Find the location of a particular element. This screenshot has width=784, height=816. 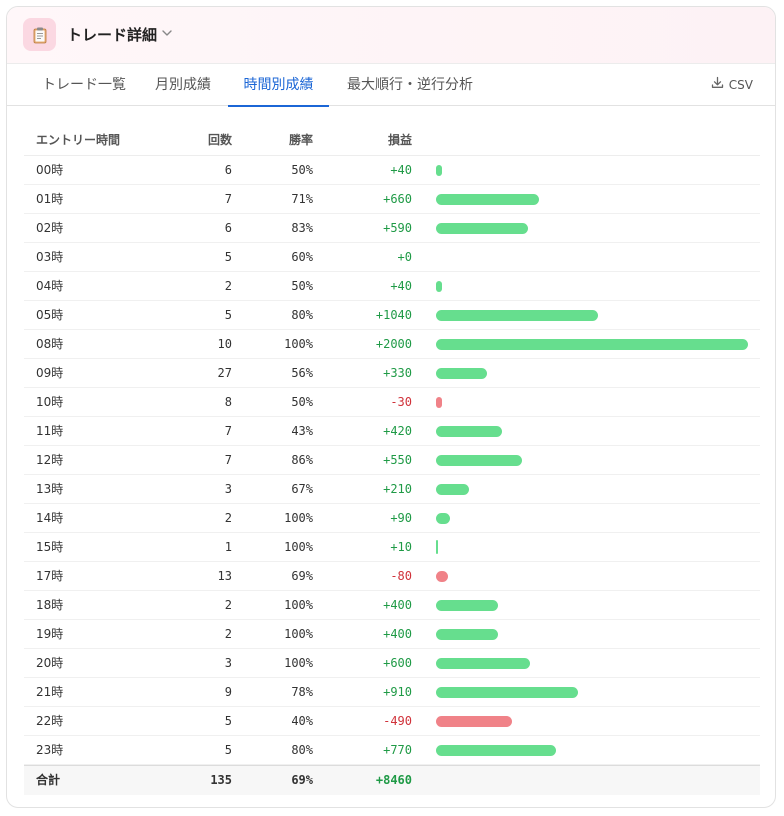

table-row: 12時 7 86% +550 is located at coordinates (392, 460).